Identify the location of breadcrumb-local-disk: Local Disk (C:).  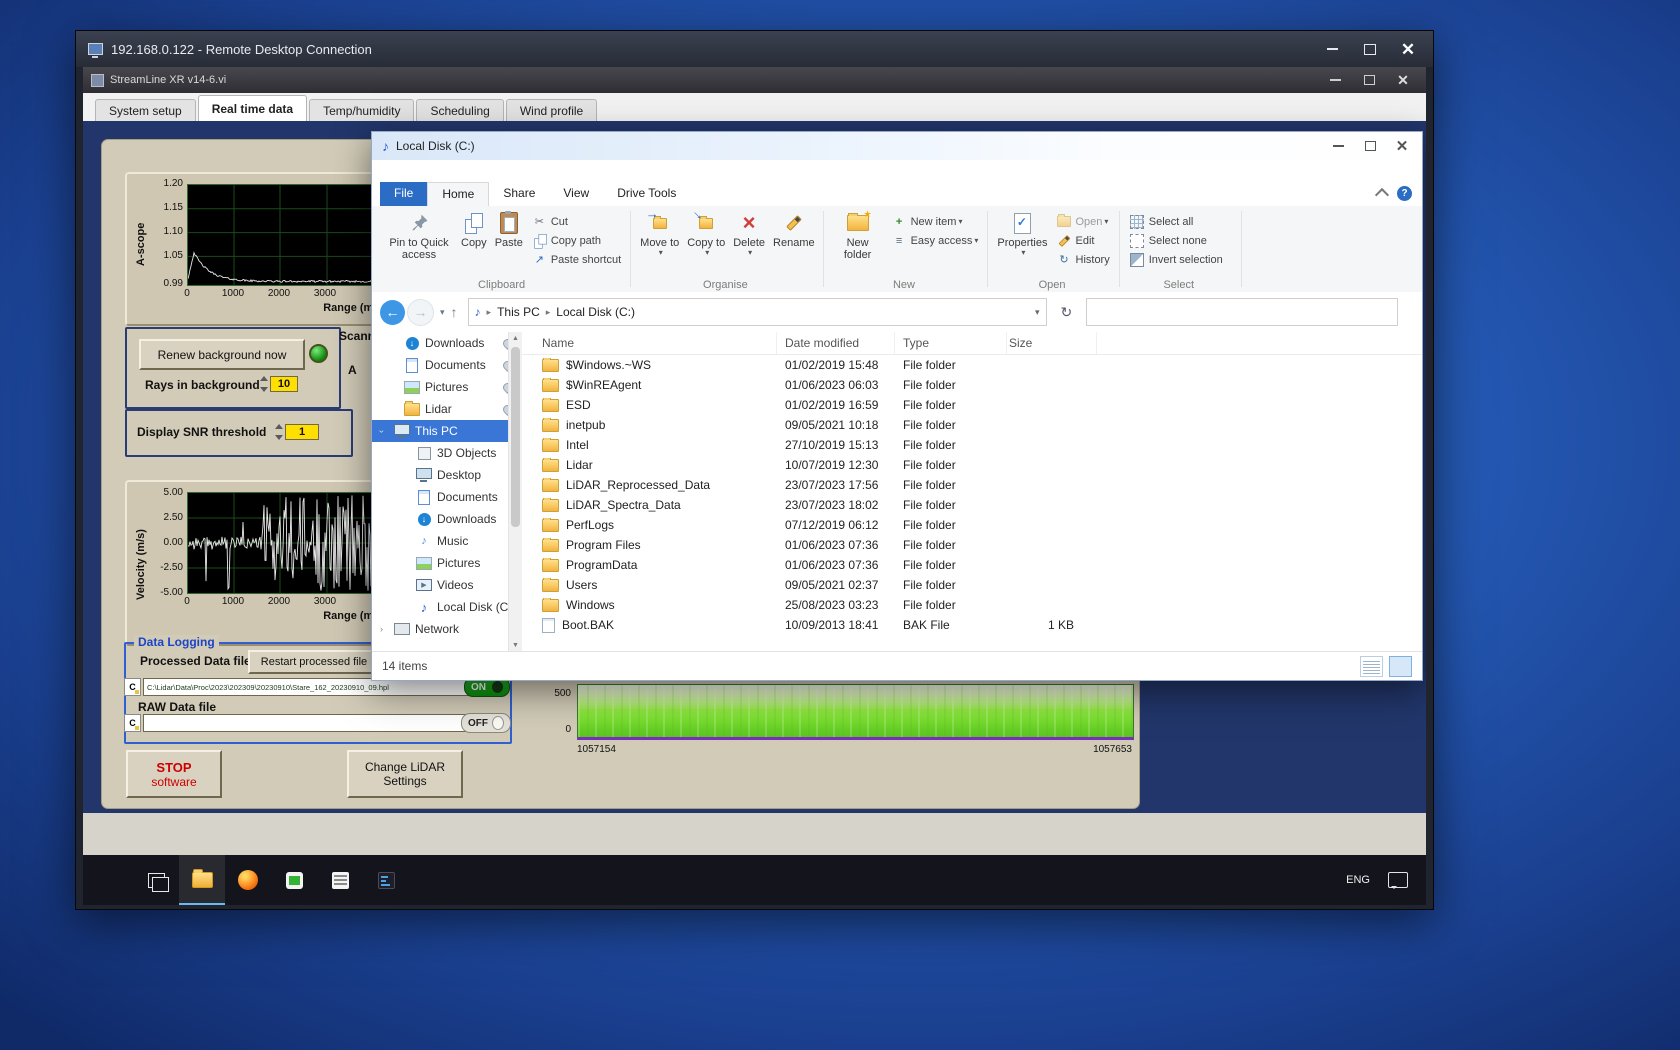
(595, 312).